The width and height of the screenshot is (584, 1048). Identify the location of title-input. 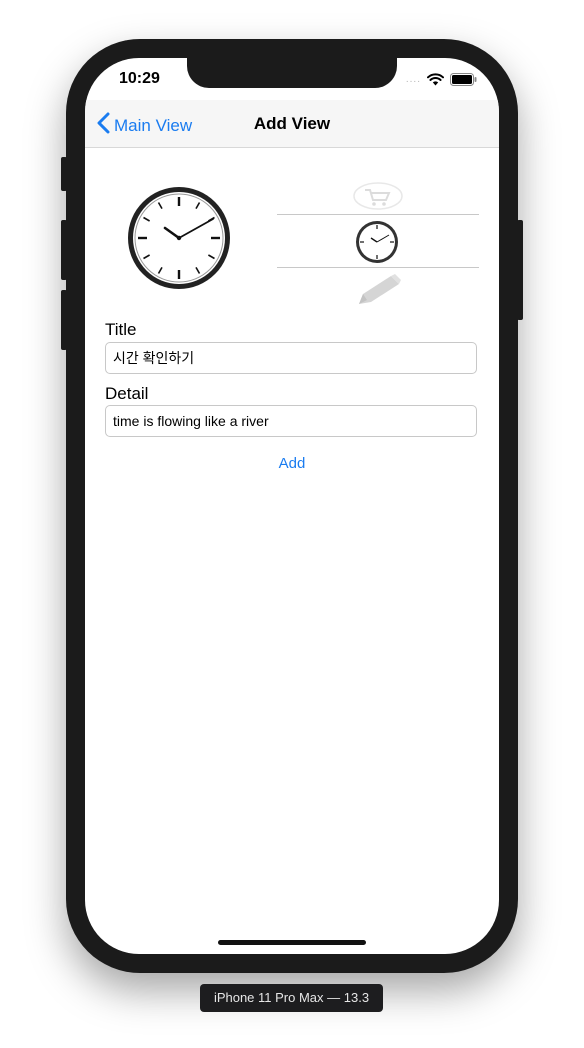
(291, 358).